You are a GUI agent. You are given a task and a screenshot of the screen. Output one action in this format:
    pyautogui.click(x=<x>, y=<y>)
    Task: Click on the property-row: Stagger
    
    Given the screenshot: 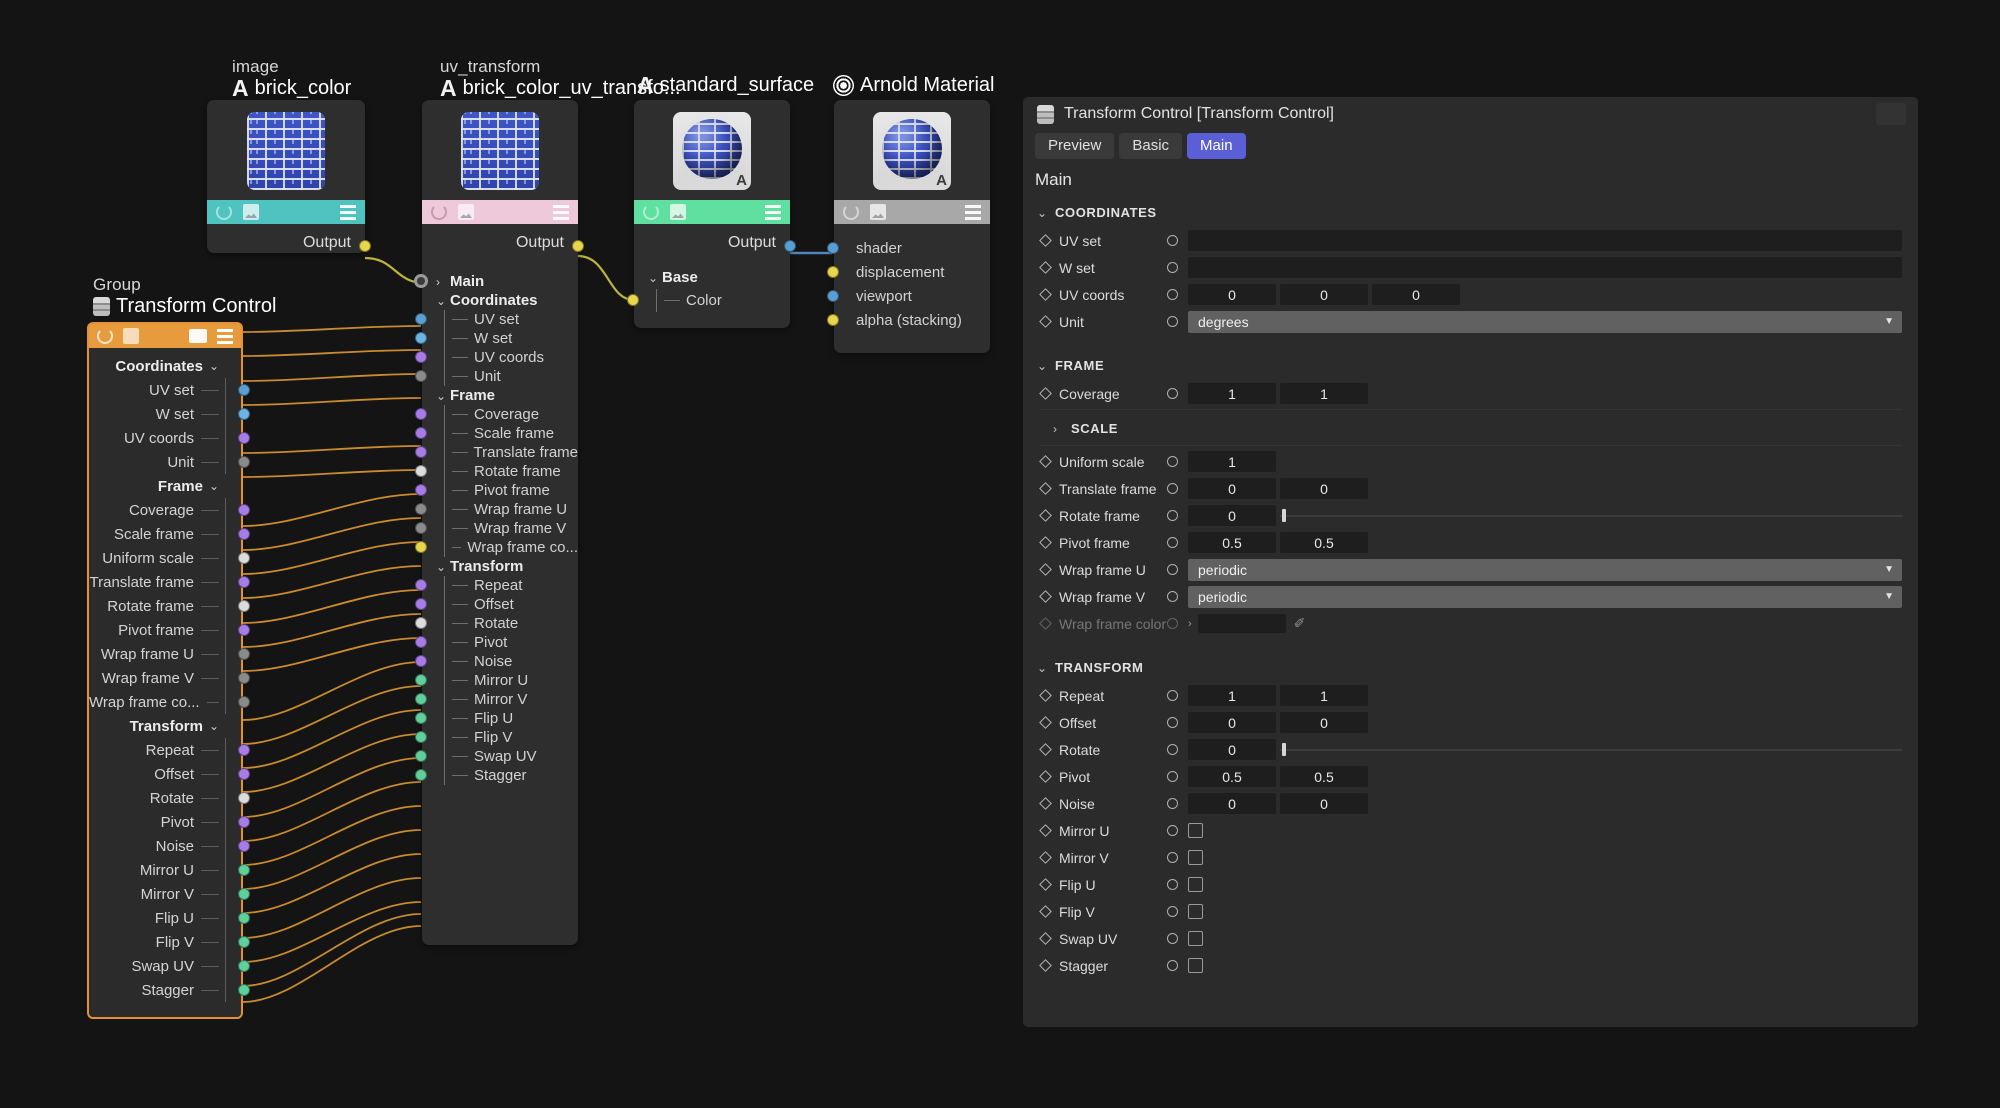 What is the action you would take?
    pyautogui.click(x=1470, y=965)
    